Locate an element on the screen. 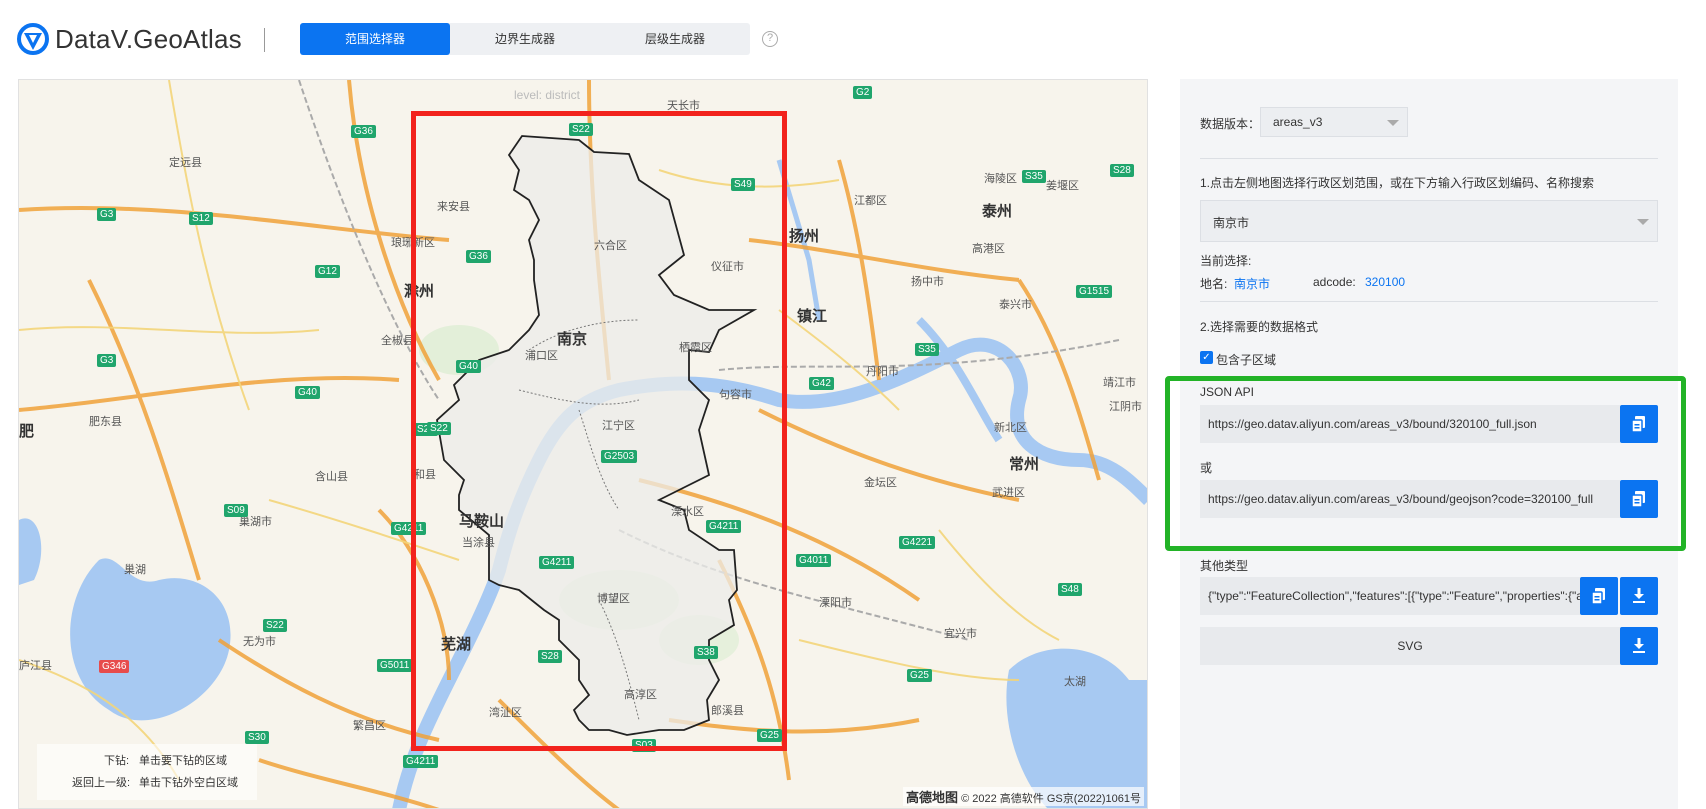 This screenshot has height=809, width=1706. download-geojson-button is located at coordinates (1639, 596).